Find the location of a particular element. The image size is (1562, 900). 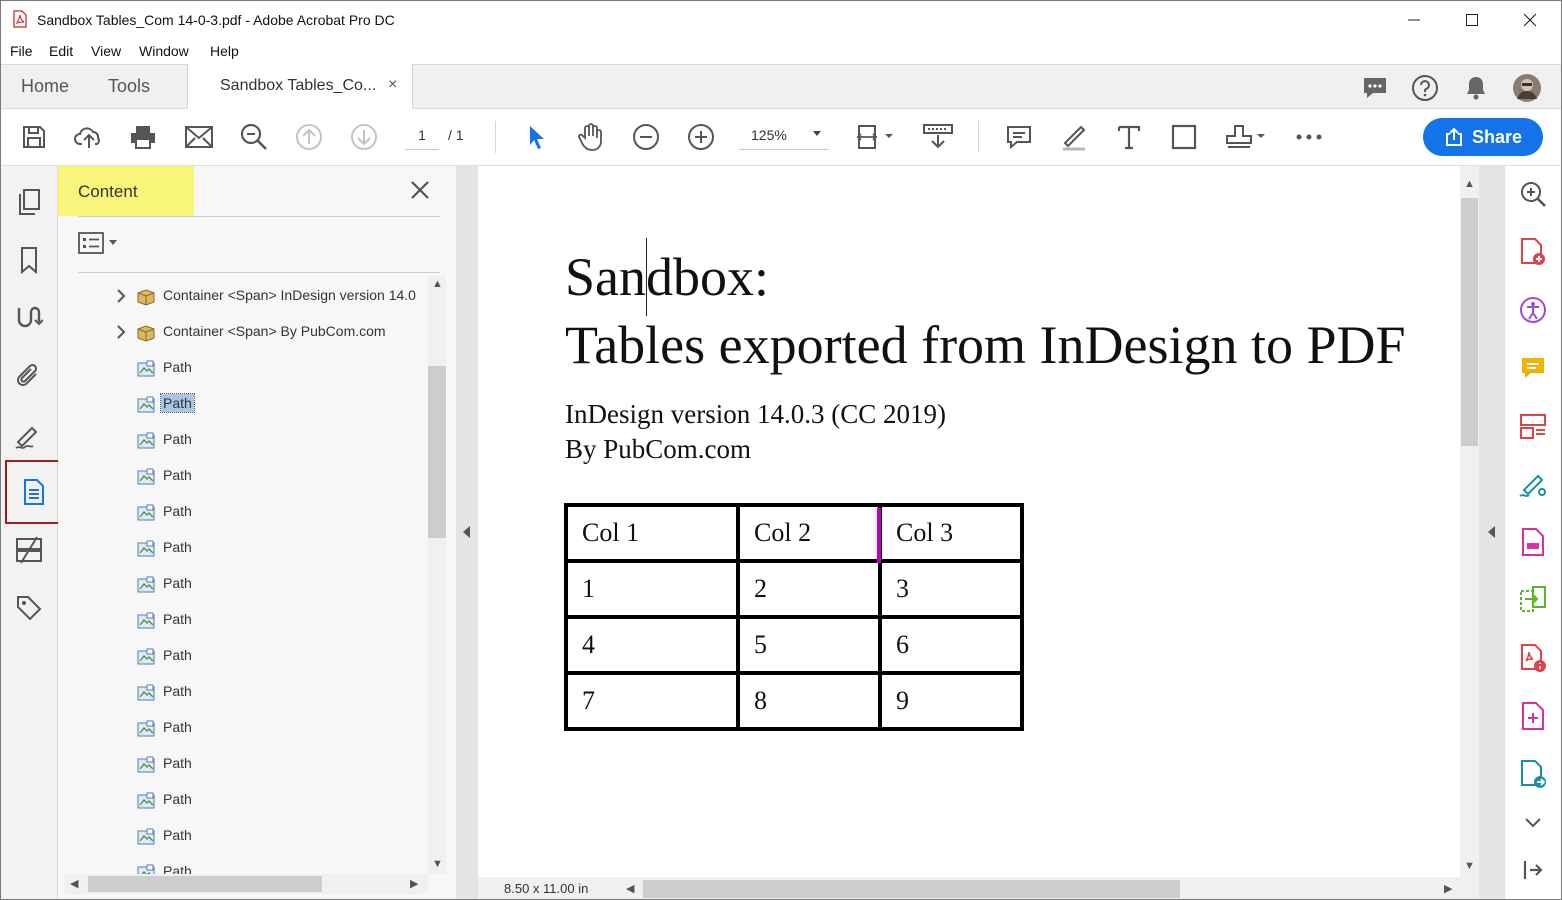

close-window-button is located at coordinates (1530, 20).